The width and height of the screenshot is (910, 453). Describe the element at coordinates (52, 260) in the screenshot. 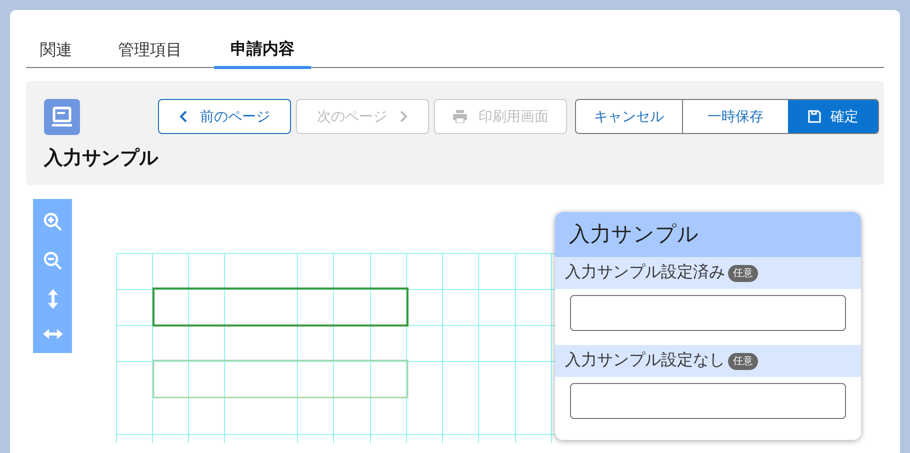

I see `zoom-out-icon` at that location.